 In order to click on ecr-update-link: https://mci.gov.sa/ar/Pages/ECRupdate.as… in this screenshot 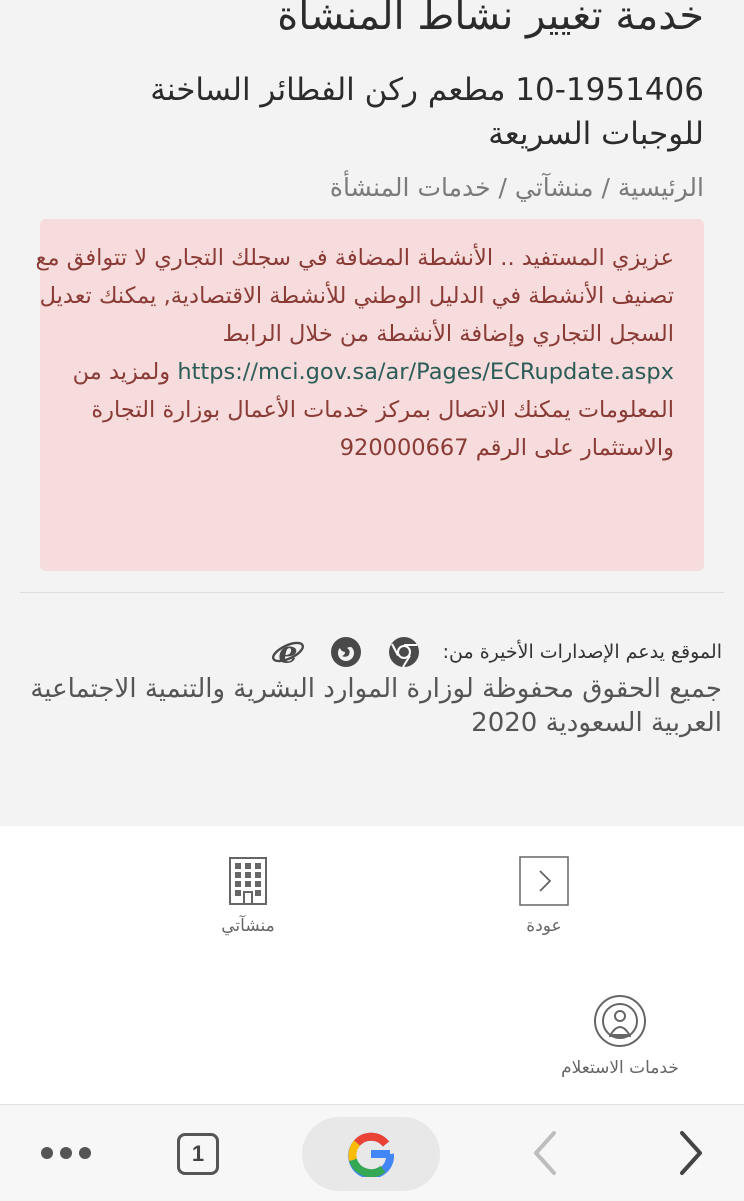, I will do `click(425, 372)`.